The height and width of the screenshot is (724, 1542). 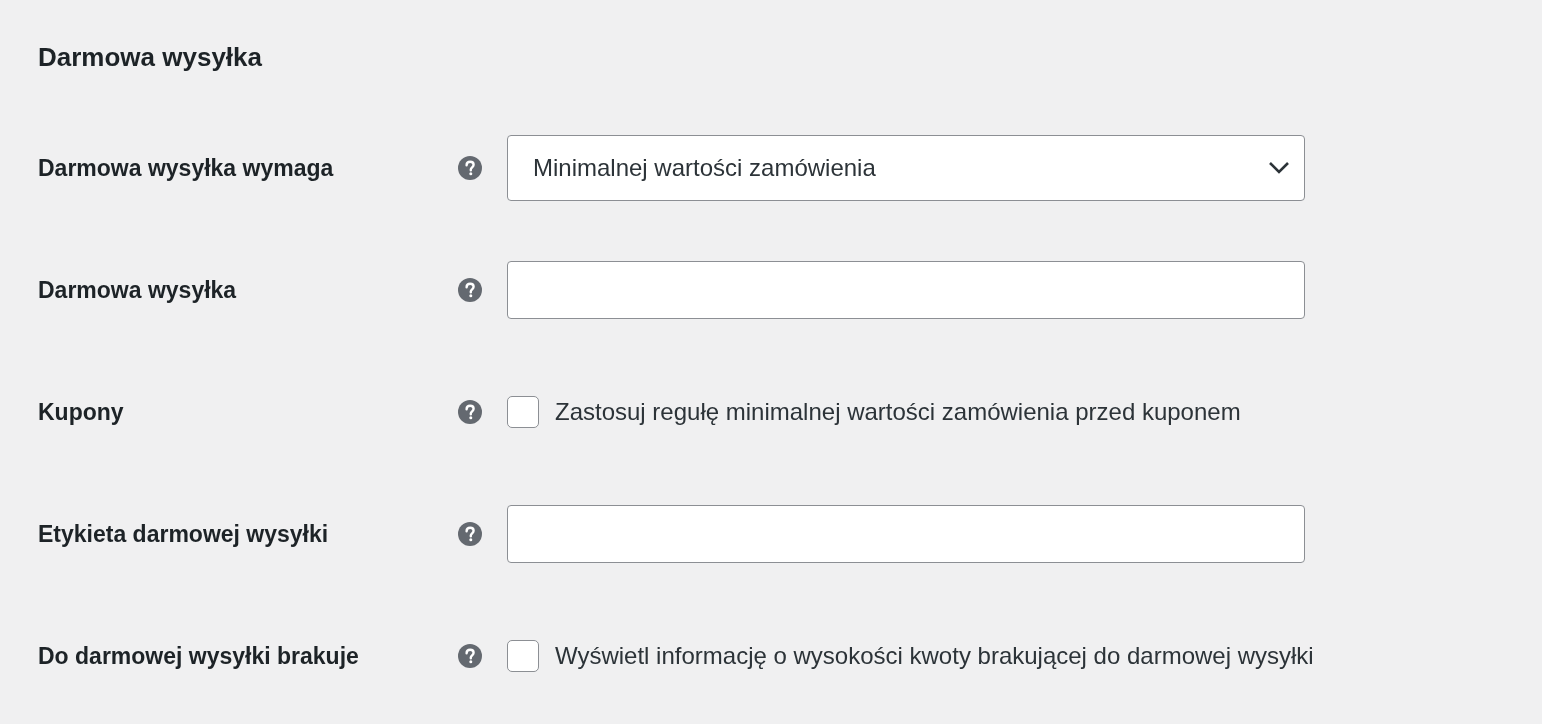 What do you see at coordinates (898, 412) in the screenshot?
I see `checkbox-label: Zastosuj regułę minimalnej wartości zamówienia przed kuponem` at bounding box center [898, 412].